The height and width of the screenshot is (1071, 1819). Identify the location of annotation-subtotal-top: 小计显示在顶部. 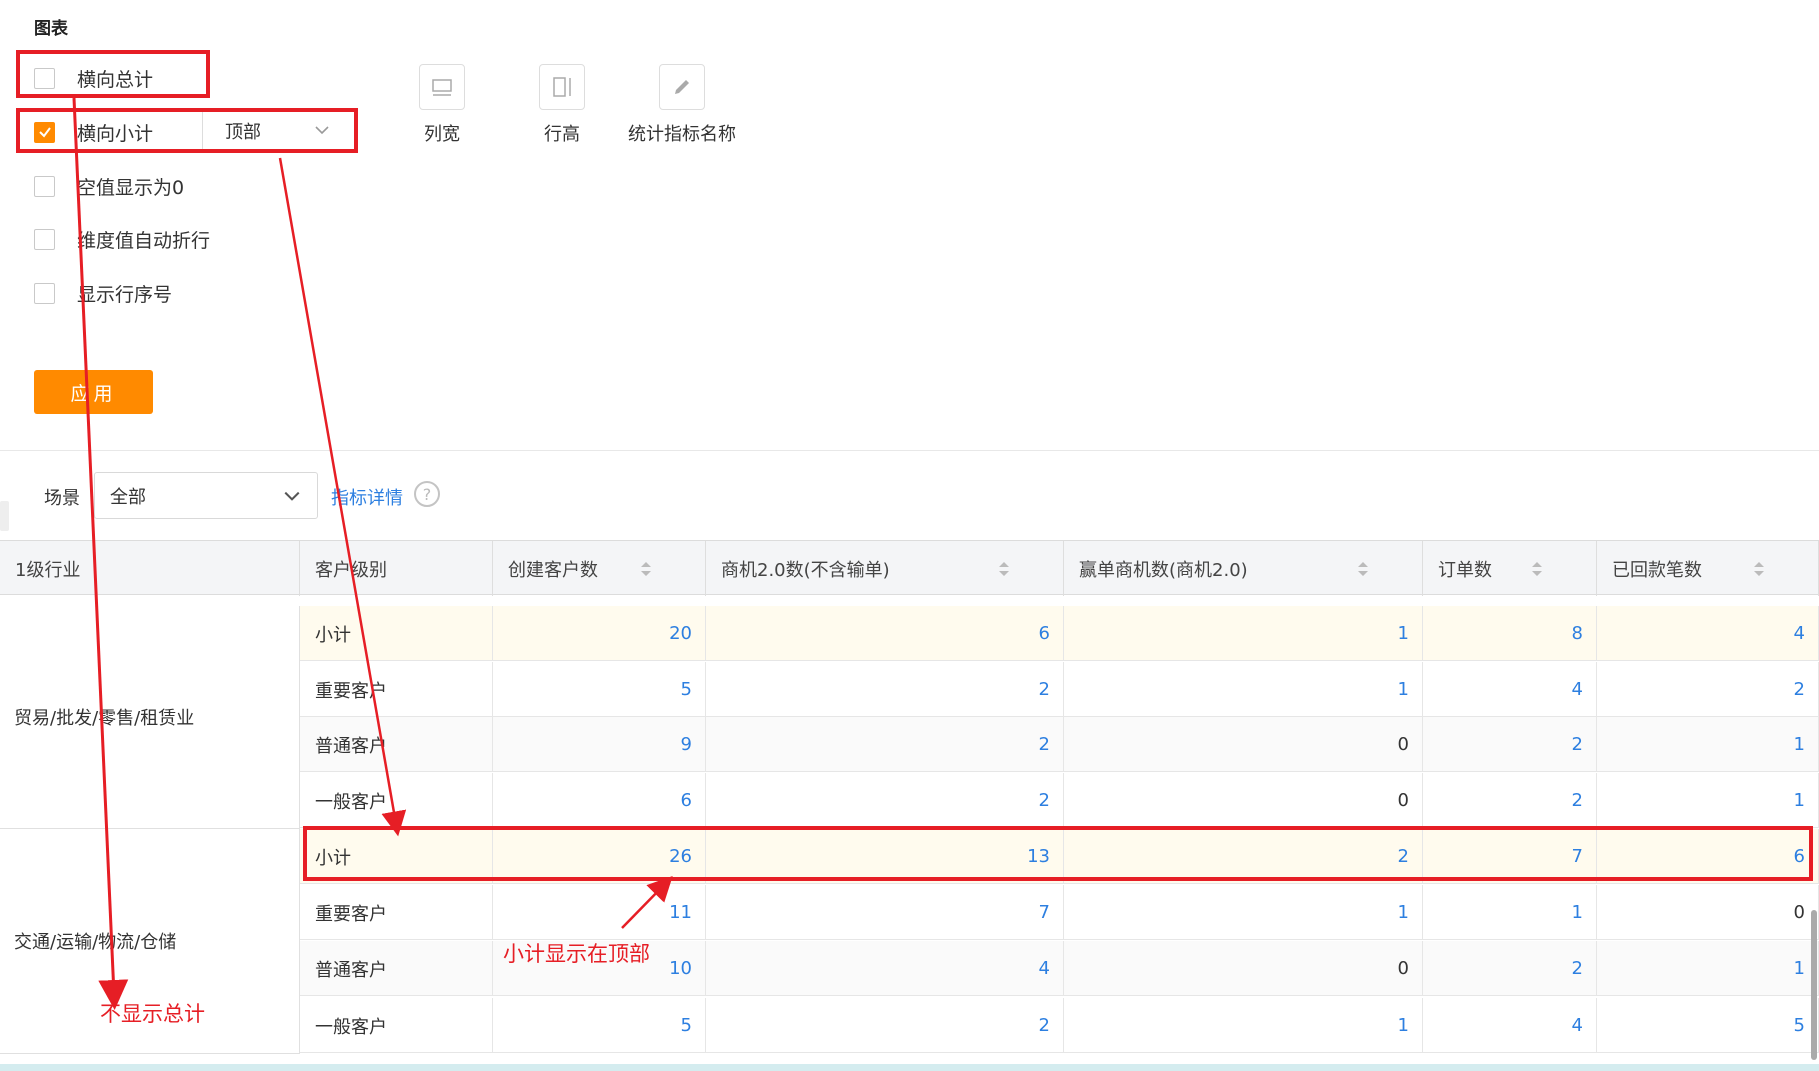
(576, 954).